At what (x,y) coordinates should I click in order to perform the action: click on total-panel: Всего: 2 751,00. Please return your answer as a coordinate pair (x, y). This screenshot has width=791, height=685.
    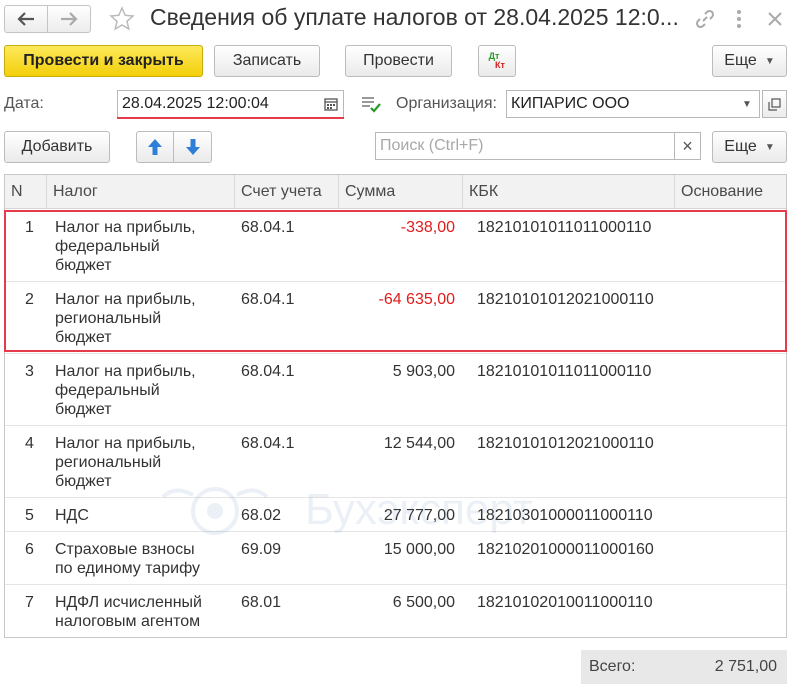
    Looking at the image, I should click on (684, 667).